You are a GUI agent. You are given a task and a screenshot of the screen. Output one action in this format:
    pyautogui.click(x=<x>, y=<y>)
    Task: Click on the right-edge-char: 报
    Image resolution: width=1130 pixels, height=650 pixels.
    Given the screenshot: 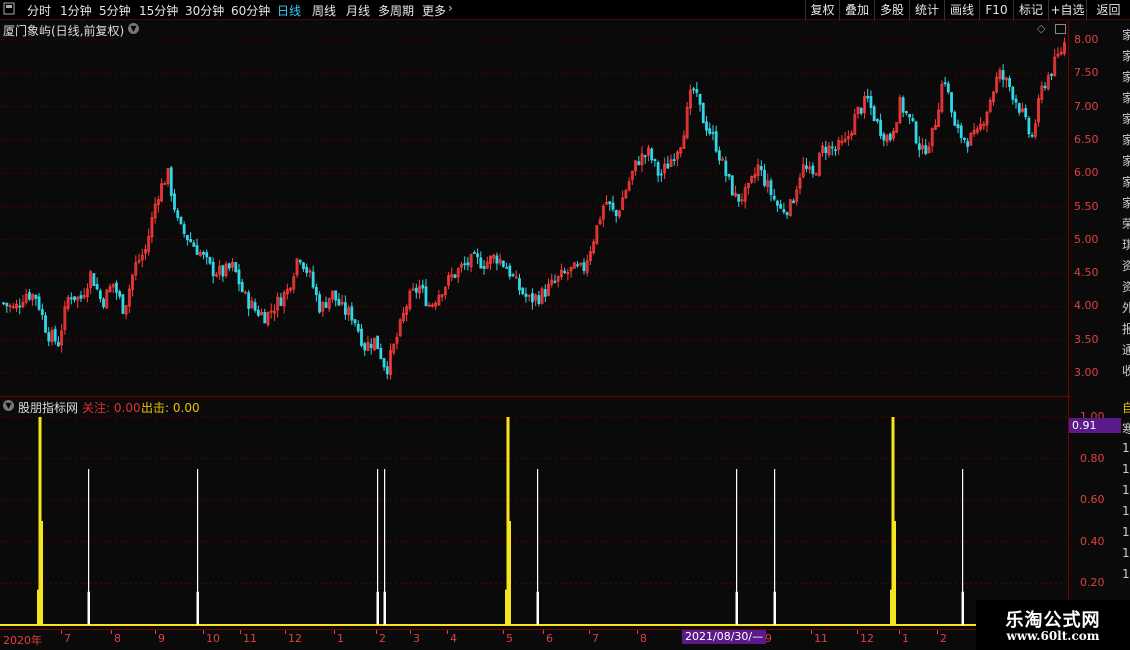 What is the action you would take?
    pyautogui.click(x=1126, y=329)
    